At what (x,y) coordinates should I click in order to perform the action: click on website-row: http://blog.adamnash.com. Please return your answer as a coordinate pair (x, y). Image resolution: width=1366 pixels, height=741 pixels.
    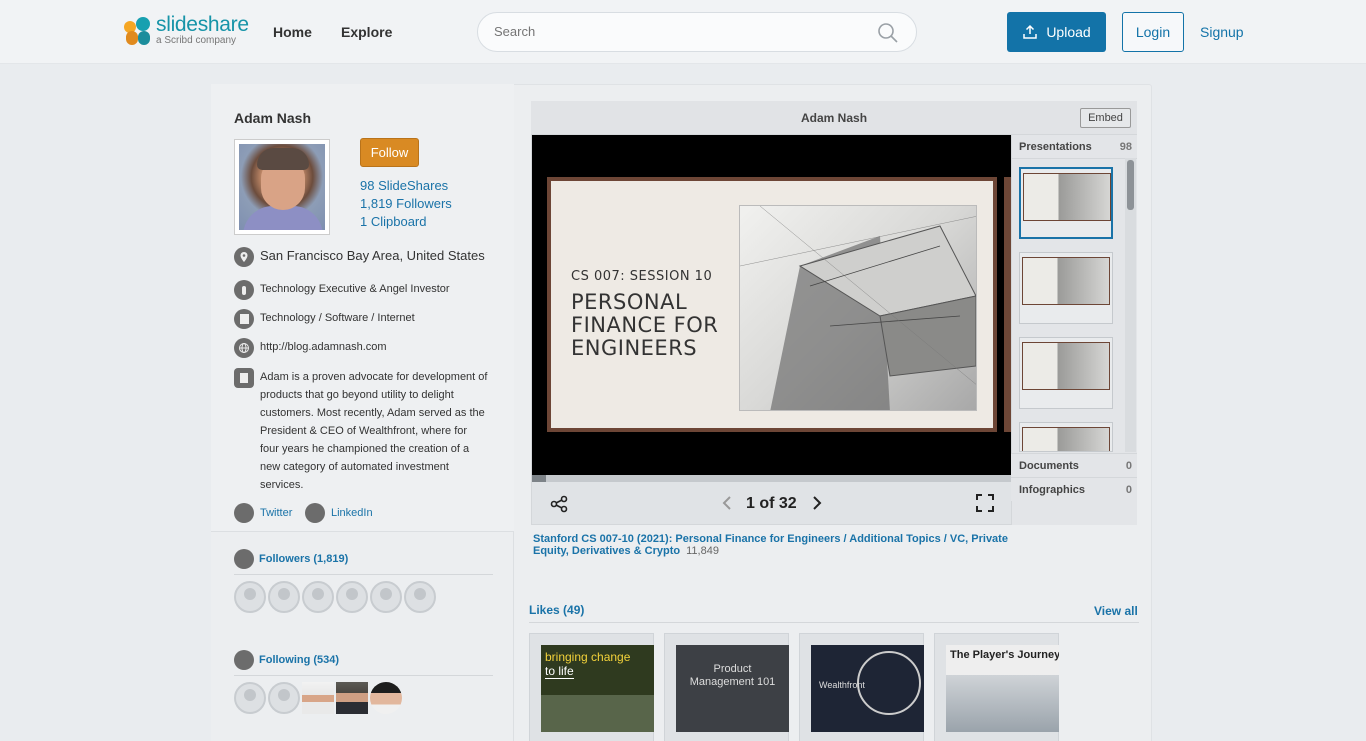
    Looking at the image, I should click on (310, 348).